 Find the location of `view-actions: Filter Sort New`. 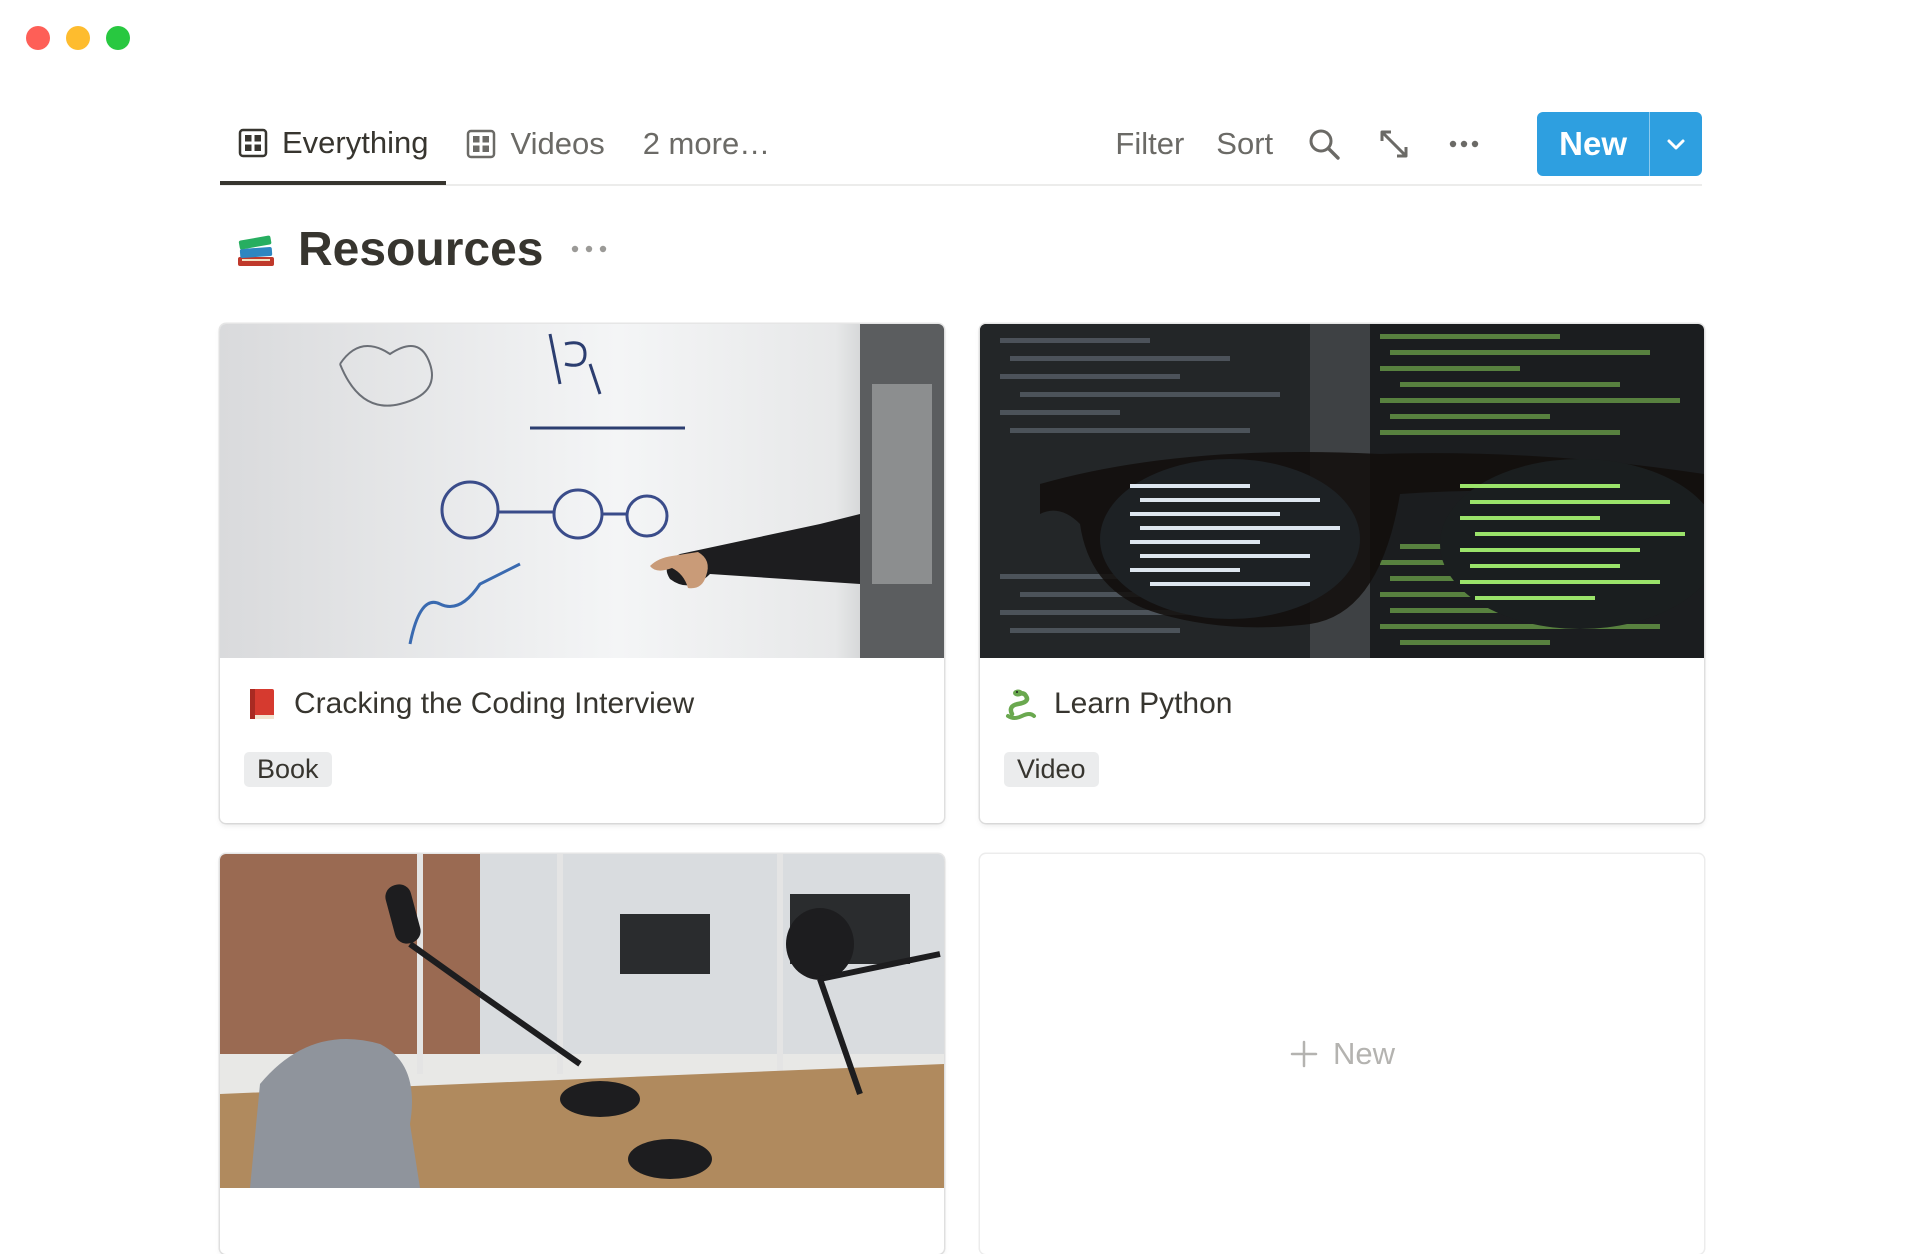

view-actions: Filter Sort New is located at coordinates (1400, 144).